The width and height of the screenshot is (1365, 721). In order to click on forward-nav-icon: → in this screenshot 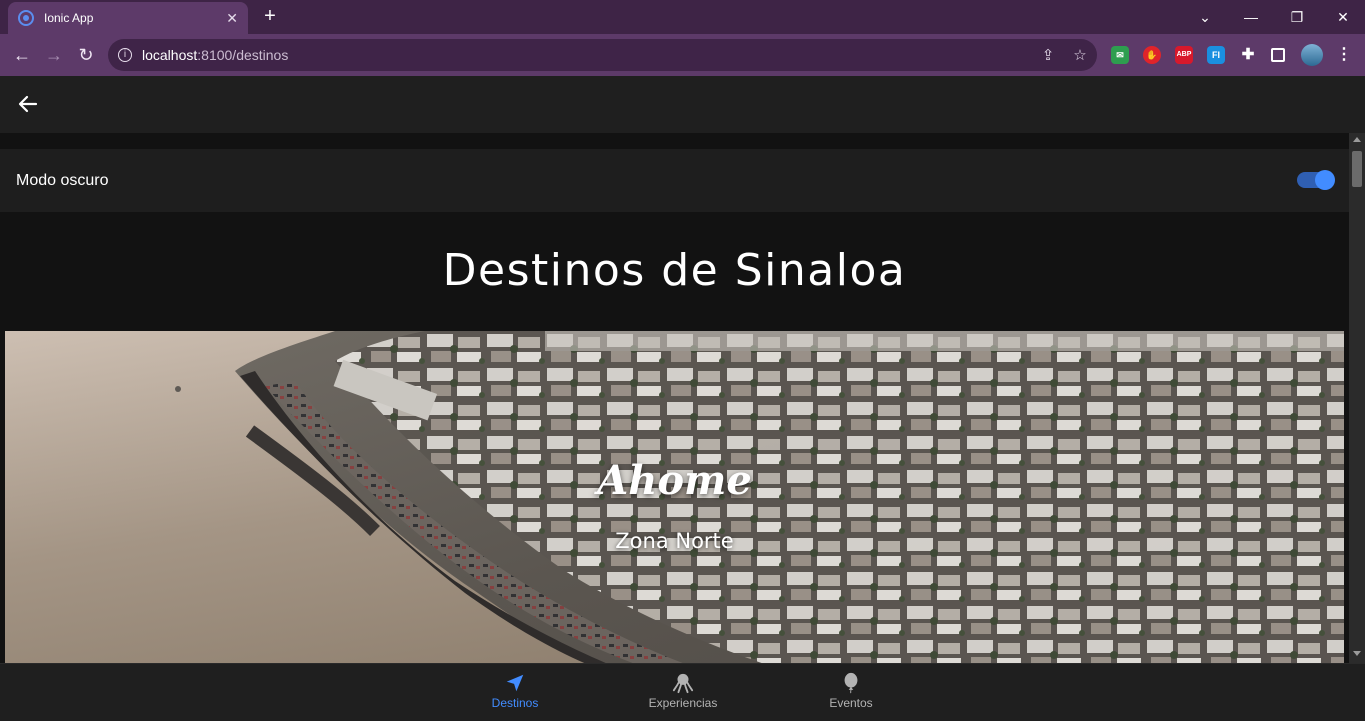, I will do `click(54, 55)`.